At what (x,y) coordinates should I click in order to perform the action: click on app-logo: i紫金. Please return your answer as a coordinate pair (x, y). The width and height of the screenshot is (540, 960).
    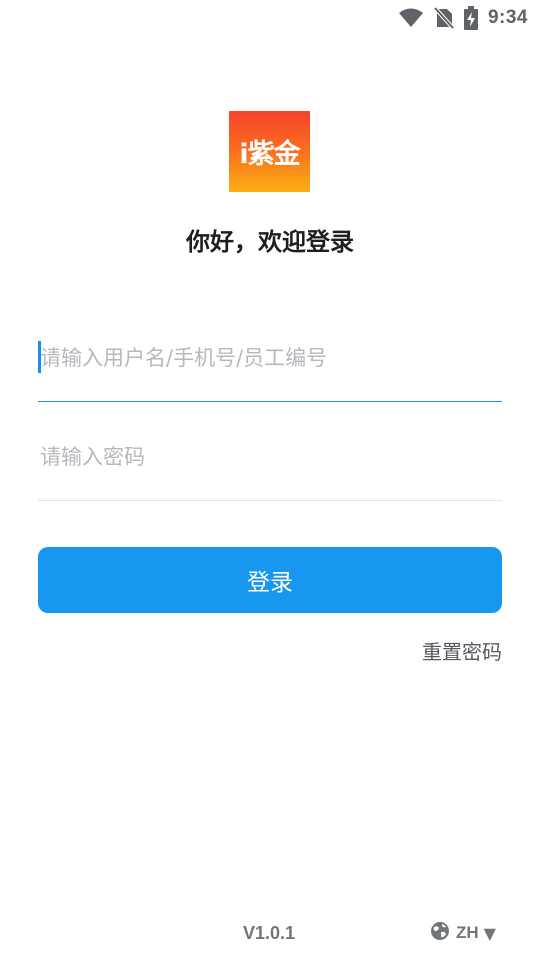
    Looking at the image, I should click on (269, 151).